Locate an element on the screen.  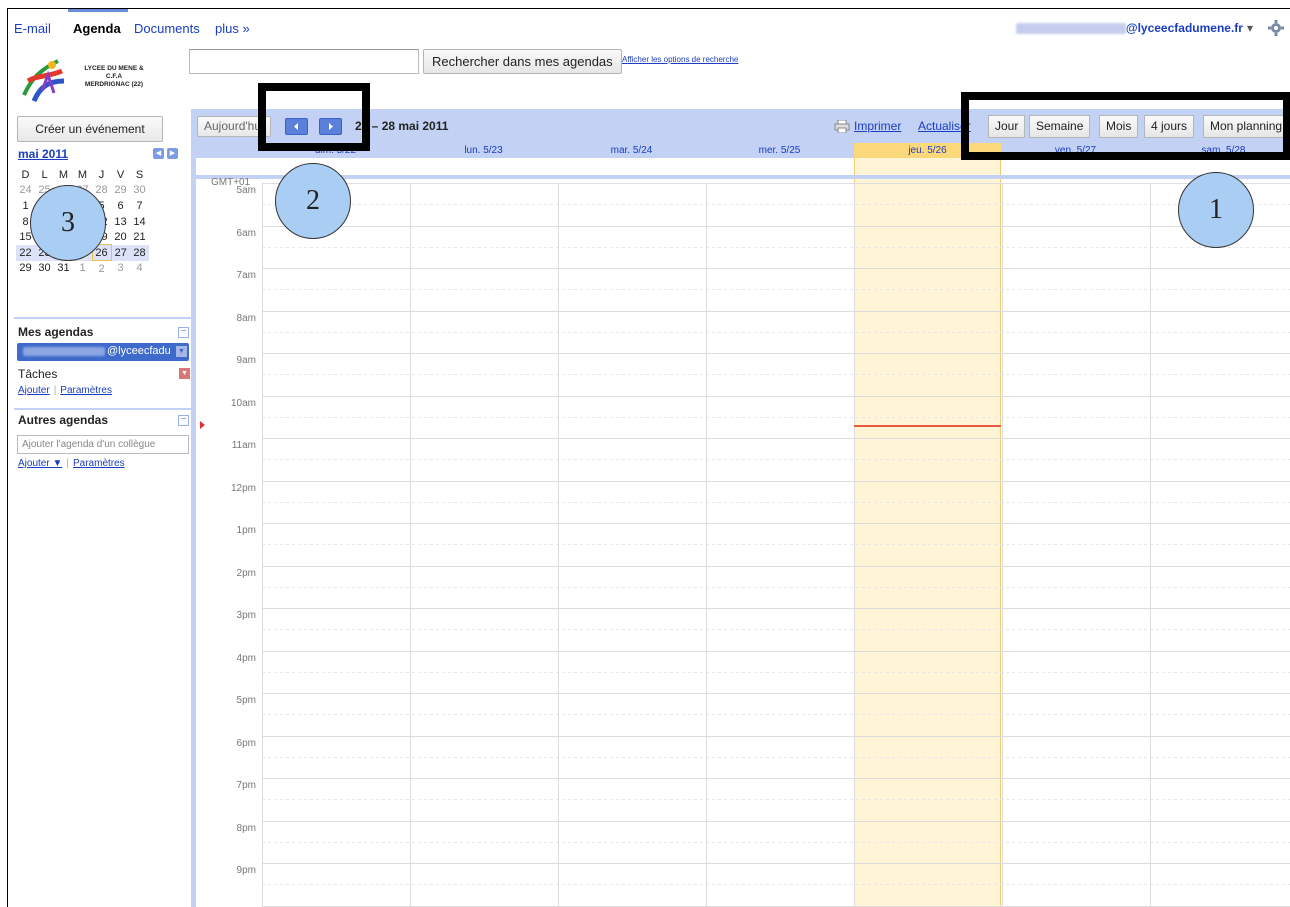
day-header: sam. 5/28 is located at coordinates (1220, 150).